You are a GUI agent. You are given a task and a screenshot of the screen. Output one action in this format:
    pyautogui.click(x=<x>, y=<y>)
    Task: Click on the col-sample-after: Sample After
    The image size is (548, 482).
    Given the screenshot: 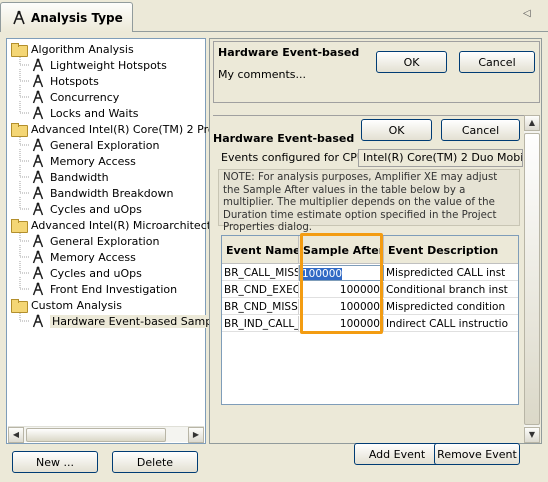 What is the action you would take?
    pyautogui.click(x=341, y=250)
    